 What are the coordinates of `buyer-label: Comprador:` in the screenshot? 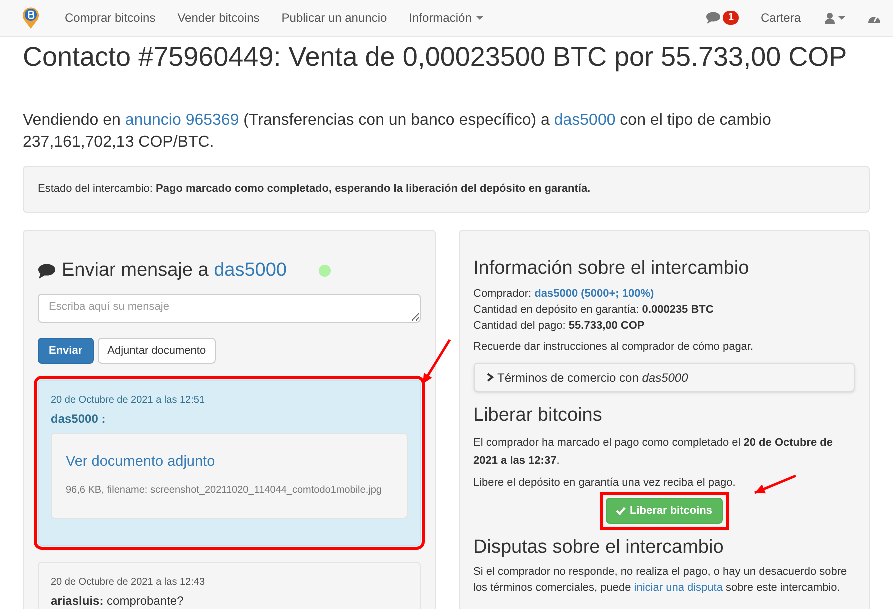 It's located at (503, 294).